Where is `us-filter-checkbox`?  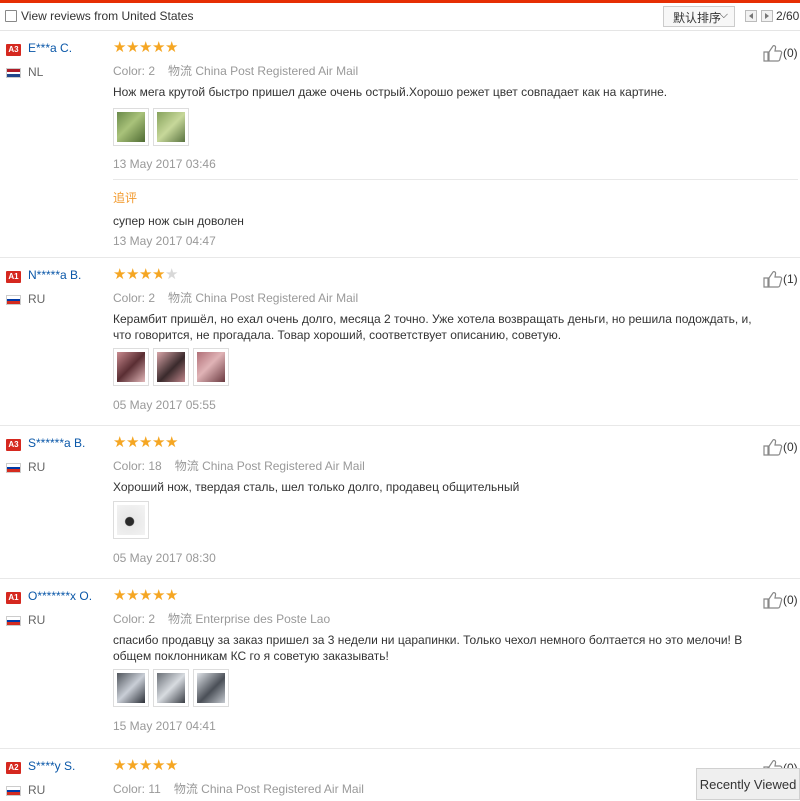
us-filter-checkbox is located at coordinates (11, 16).